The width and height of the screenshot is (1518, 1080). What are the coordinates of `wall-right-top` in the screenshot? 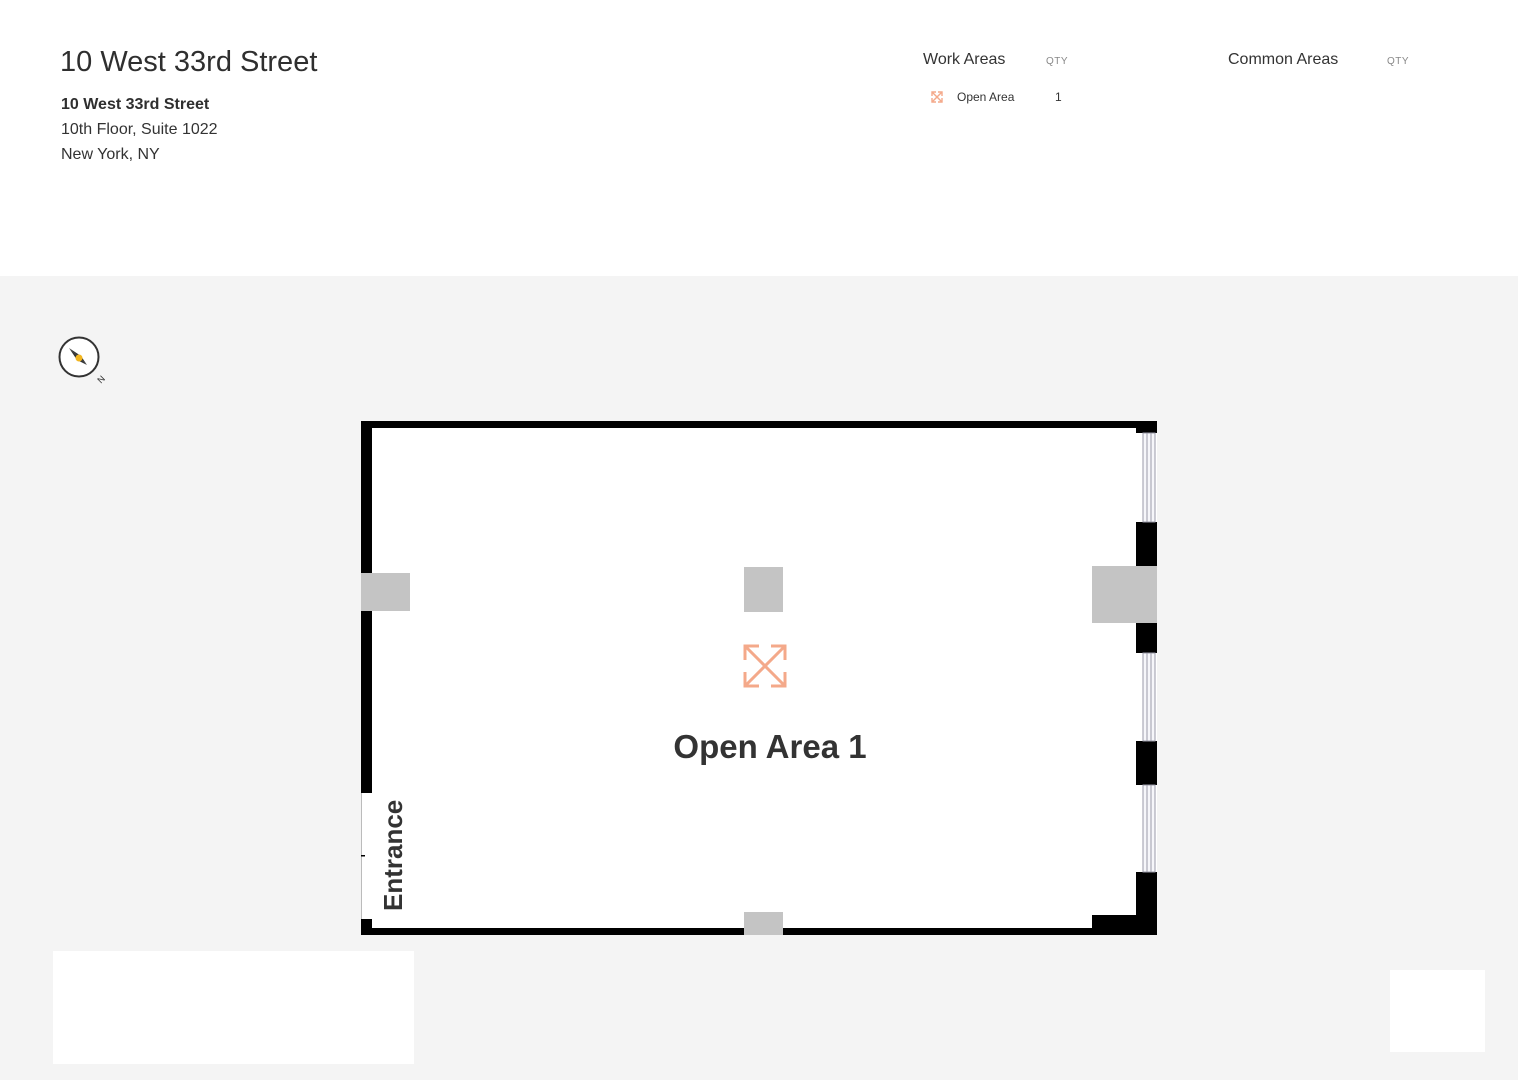 It's located at (1146, 427).